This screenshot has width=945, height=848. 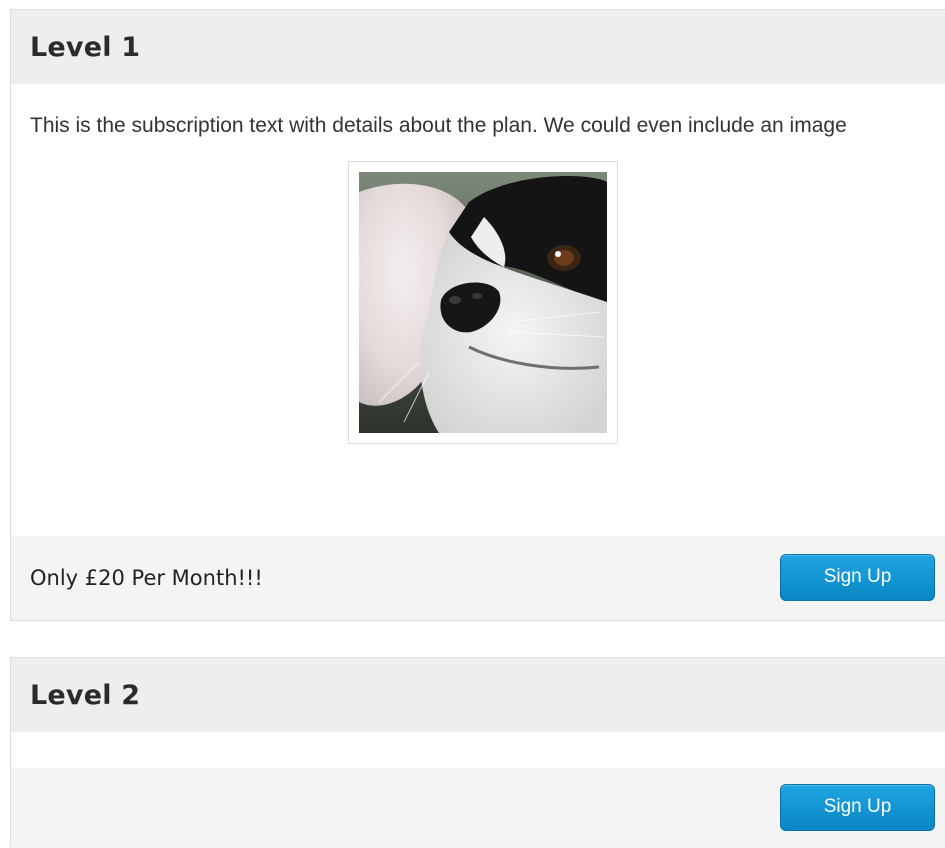 I want to click on plan-header: Level 2, so click(x=478, y=695).